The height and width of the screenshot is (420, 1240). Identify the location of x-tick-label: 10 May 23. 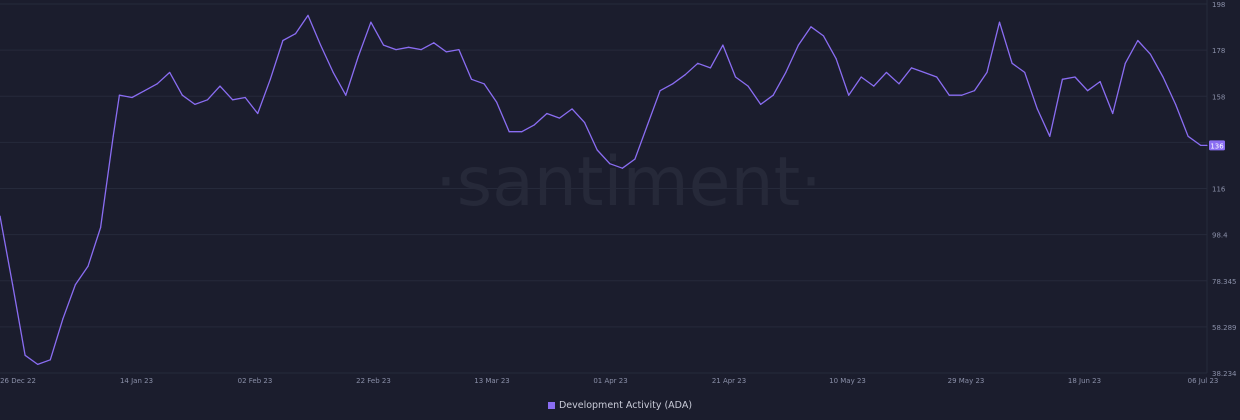
(847, 381).